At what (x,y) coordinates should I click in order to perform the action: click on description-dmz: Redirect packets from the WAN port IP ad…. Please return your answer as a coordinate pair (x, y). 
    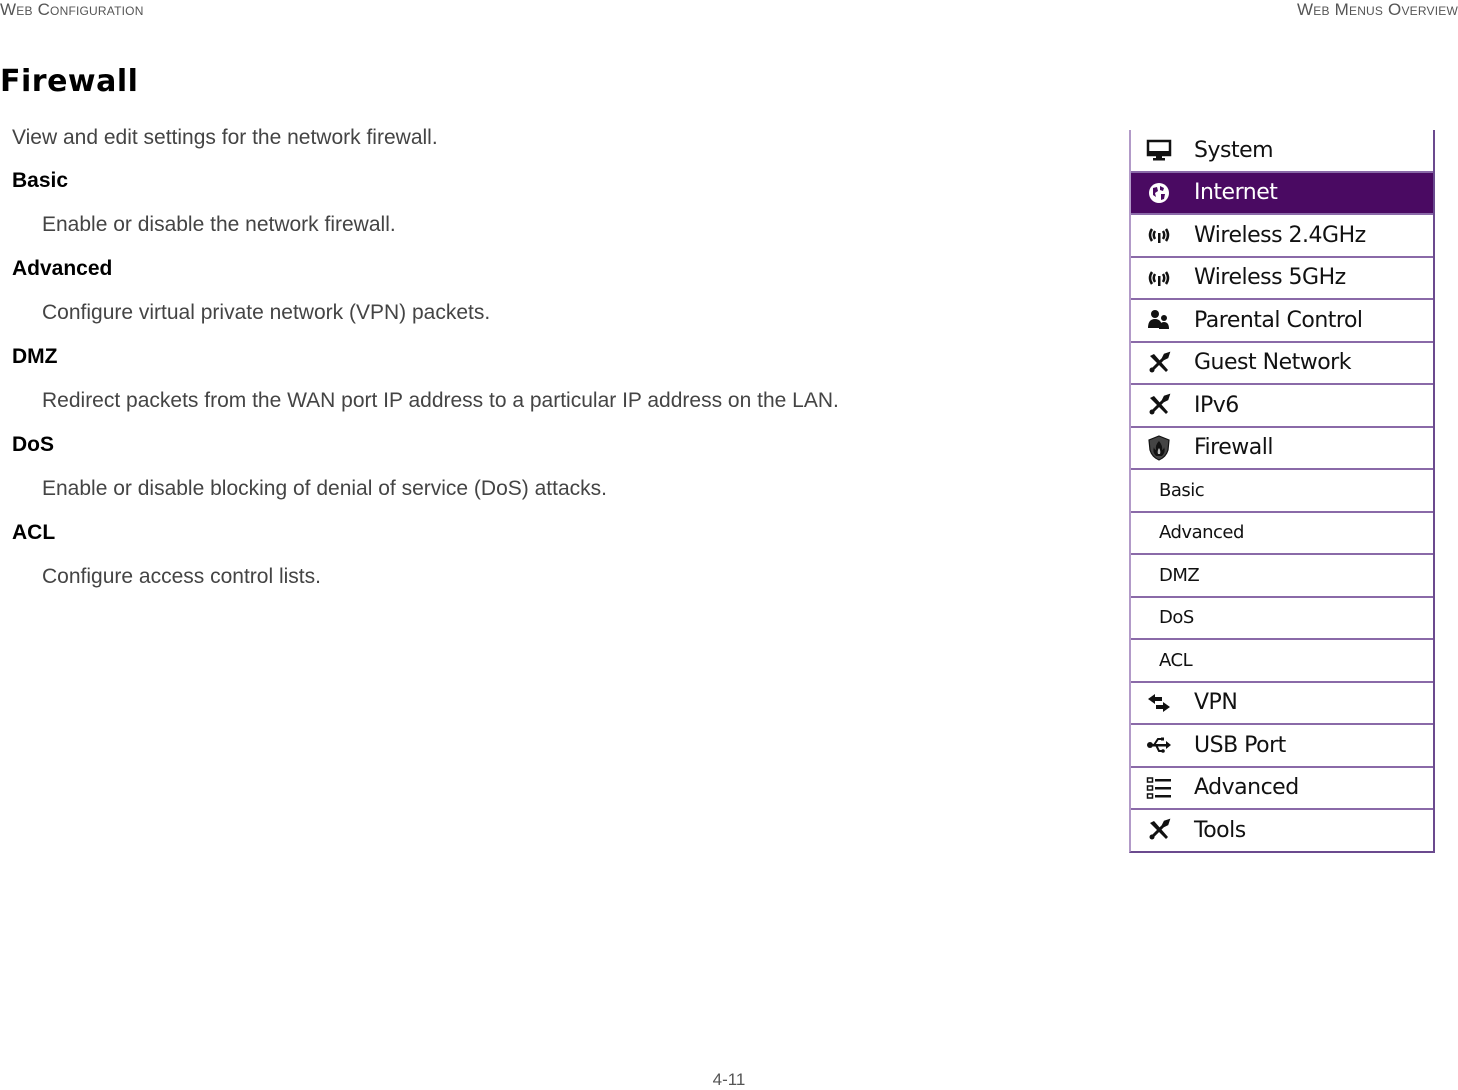
    Looking at the image, I should click on (440, 400).